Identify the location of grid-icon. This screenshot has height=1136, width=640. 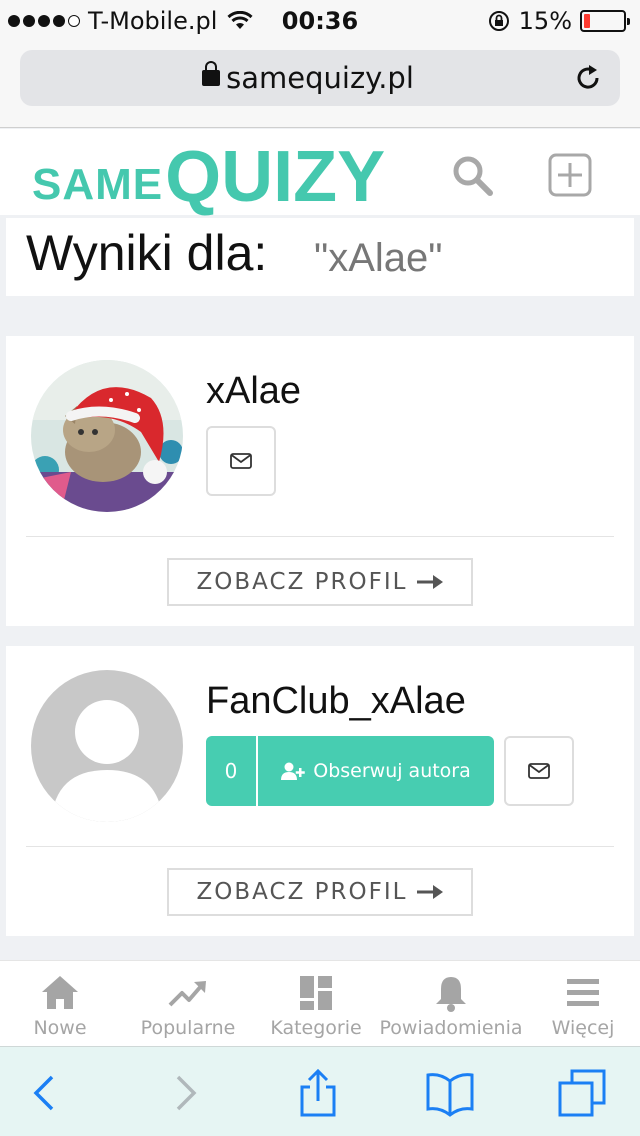
(316, 993).